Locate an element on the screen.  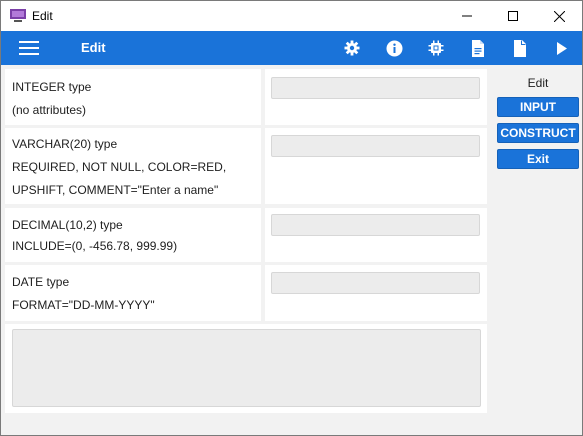
title-bar: Edit is located at coordinates (291, 16).